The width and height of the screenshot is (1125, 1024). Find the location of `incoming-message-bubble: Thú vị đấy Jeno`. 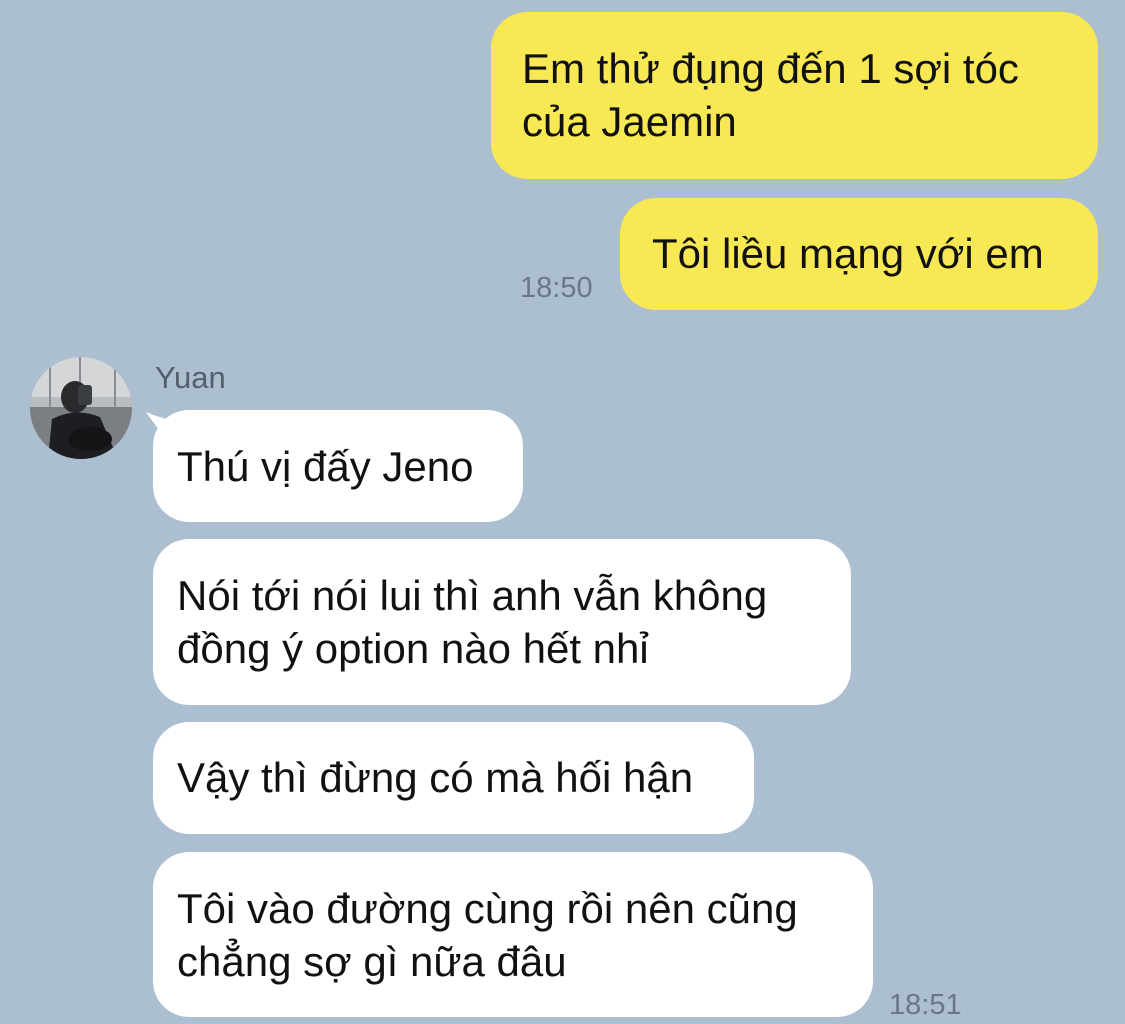

incoming-message-bubble: Thú vị đấy Jeno is located at coordinates (338, 466).